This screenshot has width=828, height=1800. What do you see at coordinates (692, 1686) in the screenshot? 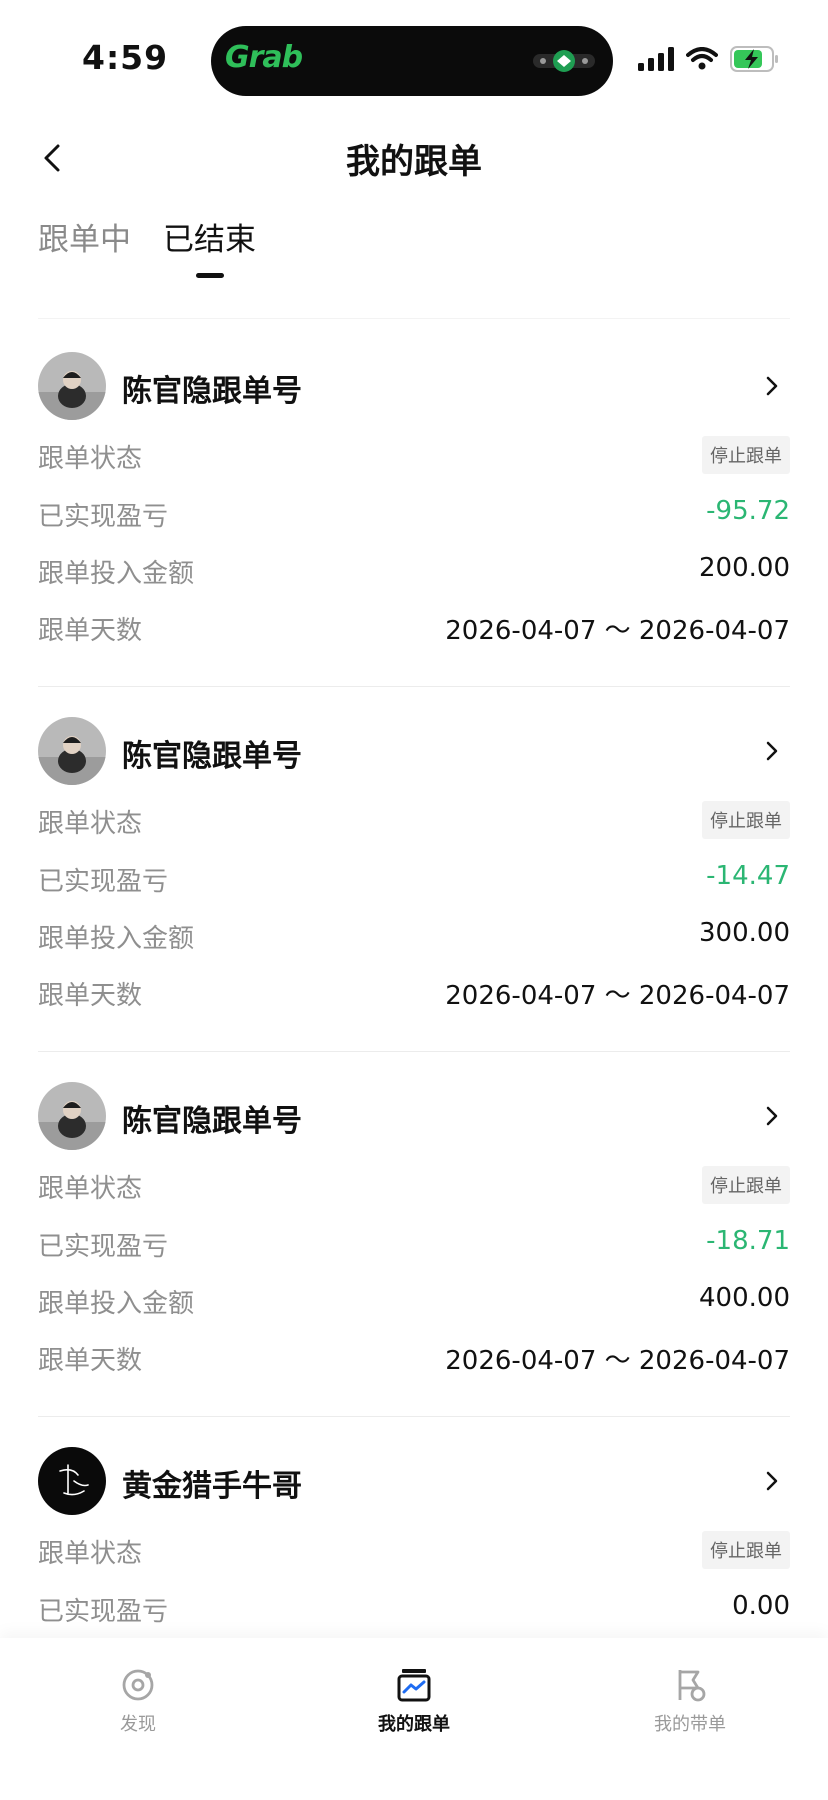
I see `lead-trade-icon` at bounding box center [692, 1686].